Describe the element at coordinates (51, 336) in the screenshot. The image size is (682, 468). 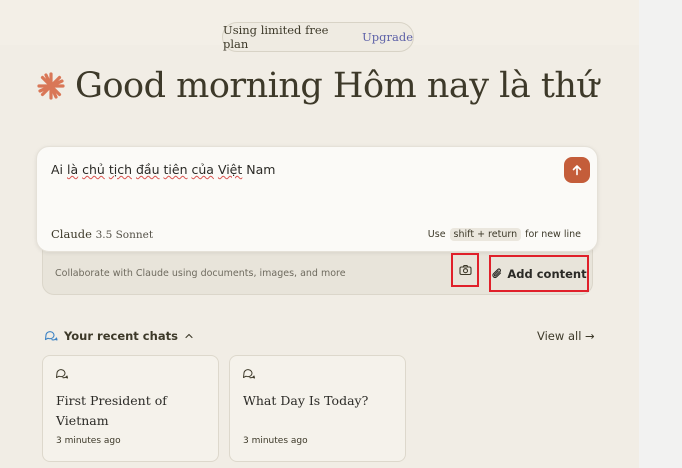
I see `chat-bubbles-icon` at that location.